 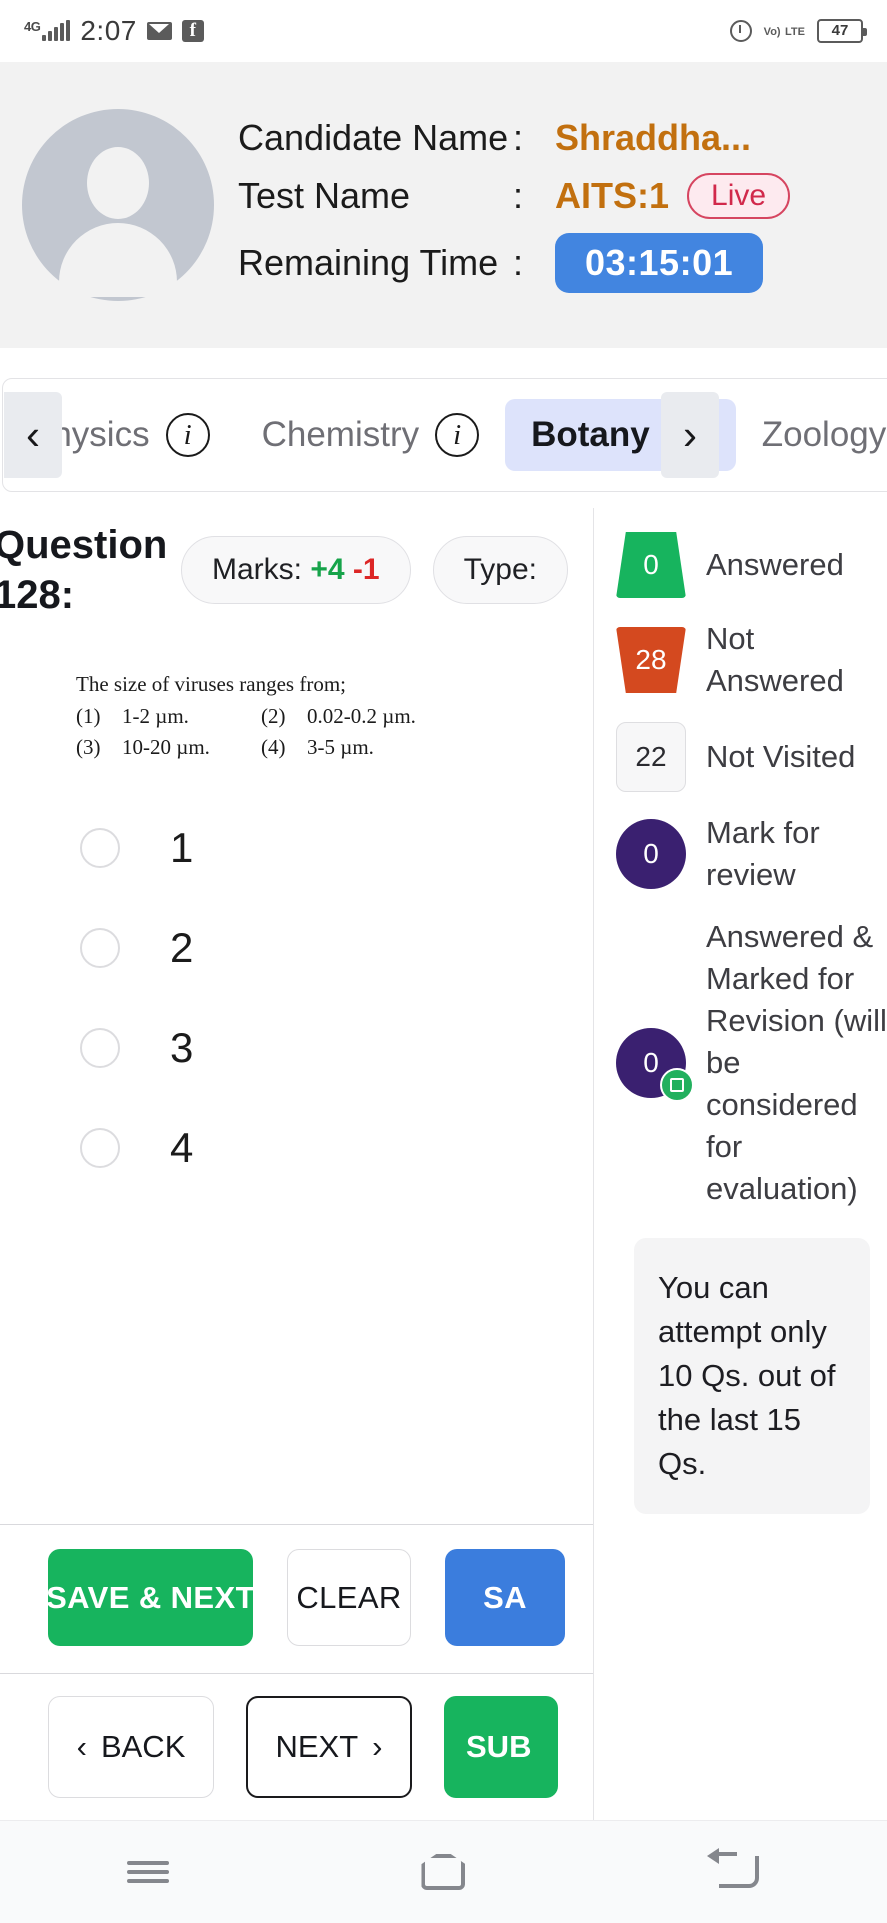 I want to click on answered-count-badge: 0, so click(x=651, y=565).